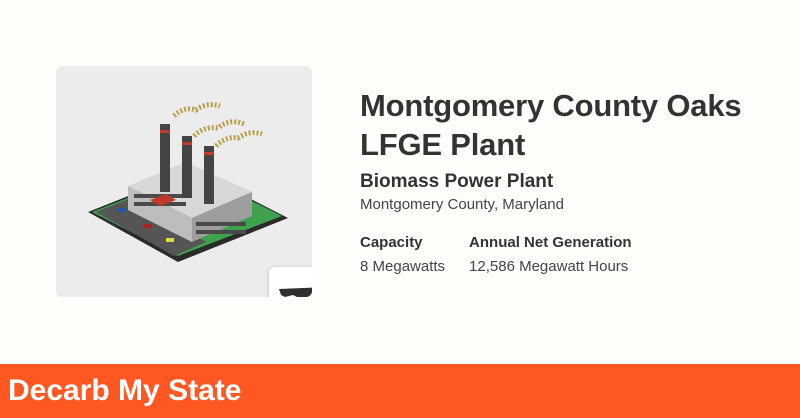 The height and width of the screenshot is (418, 800). I want to click on brand-name: Decarb My State, so click(125, 390).